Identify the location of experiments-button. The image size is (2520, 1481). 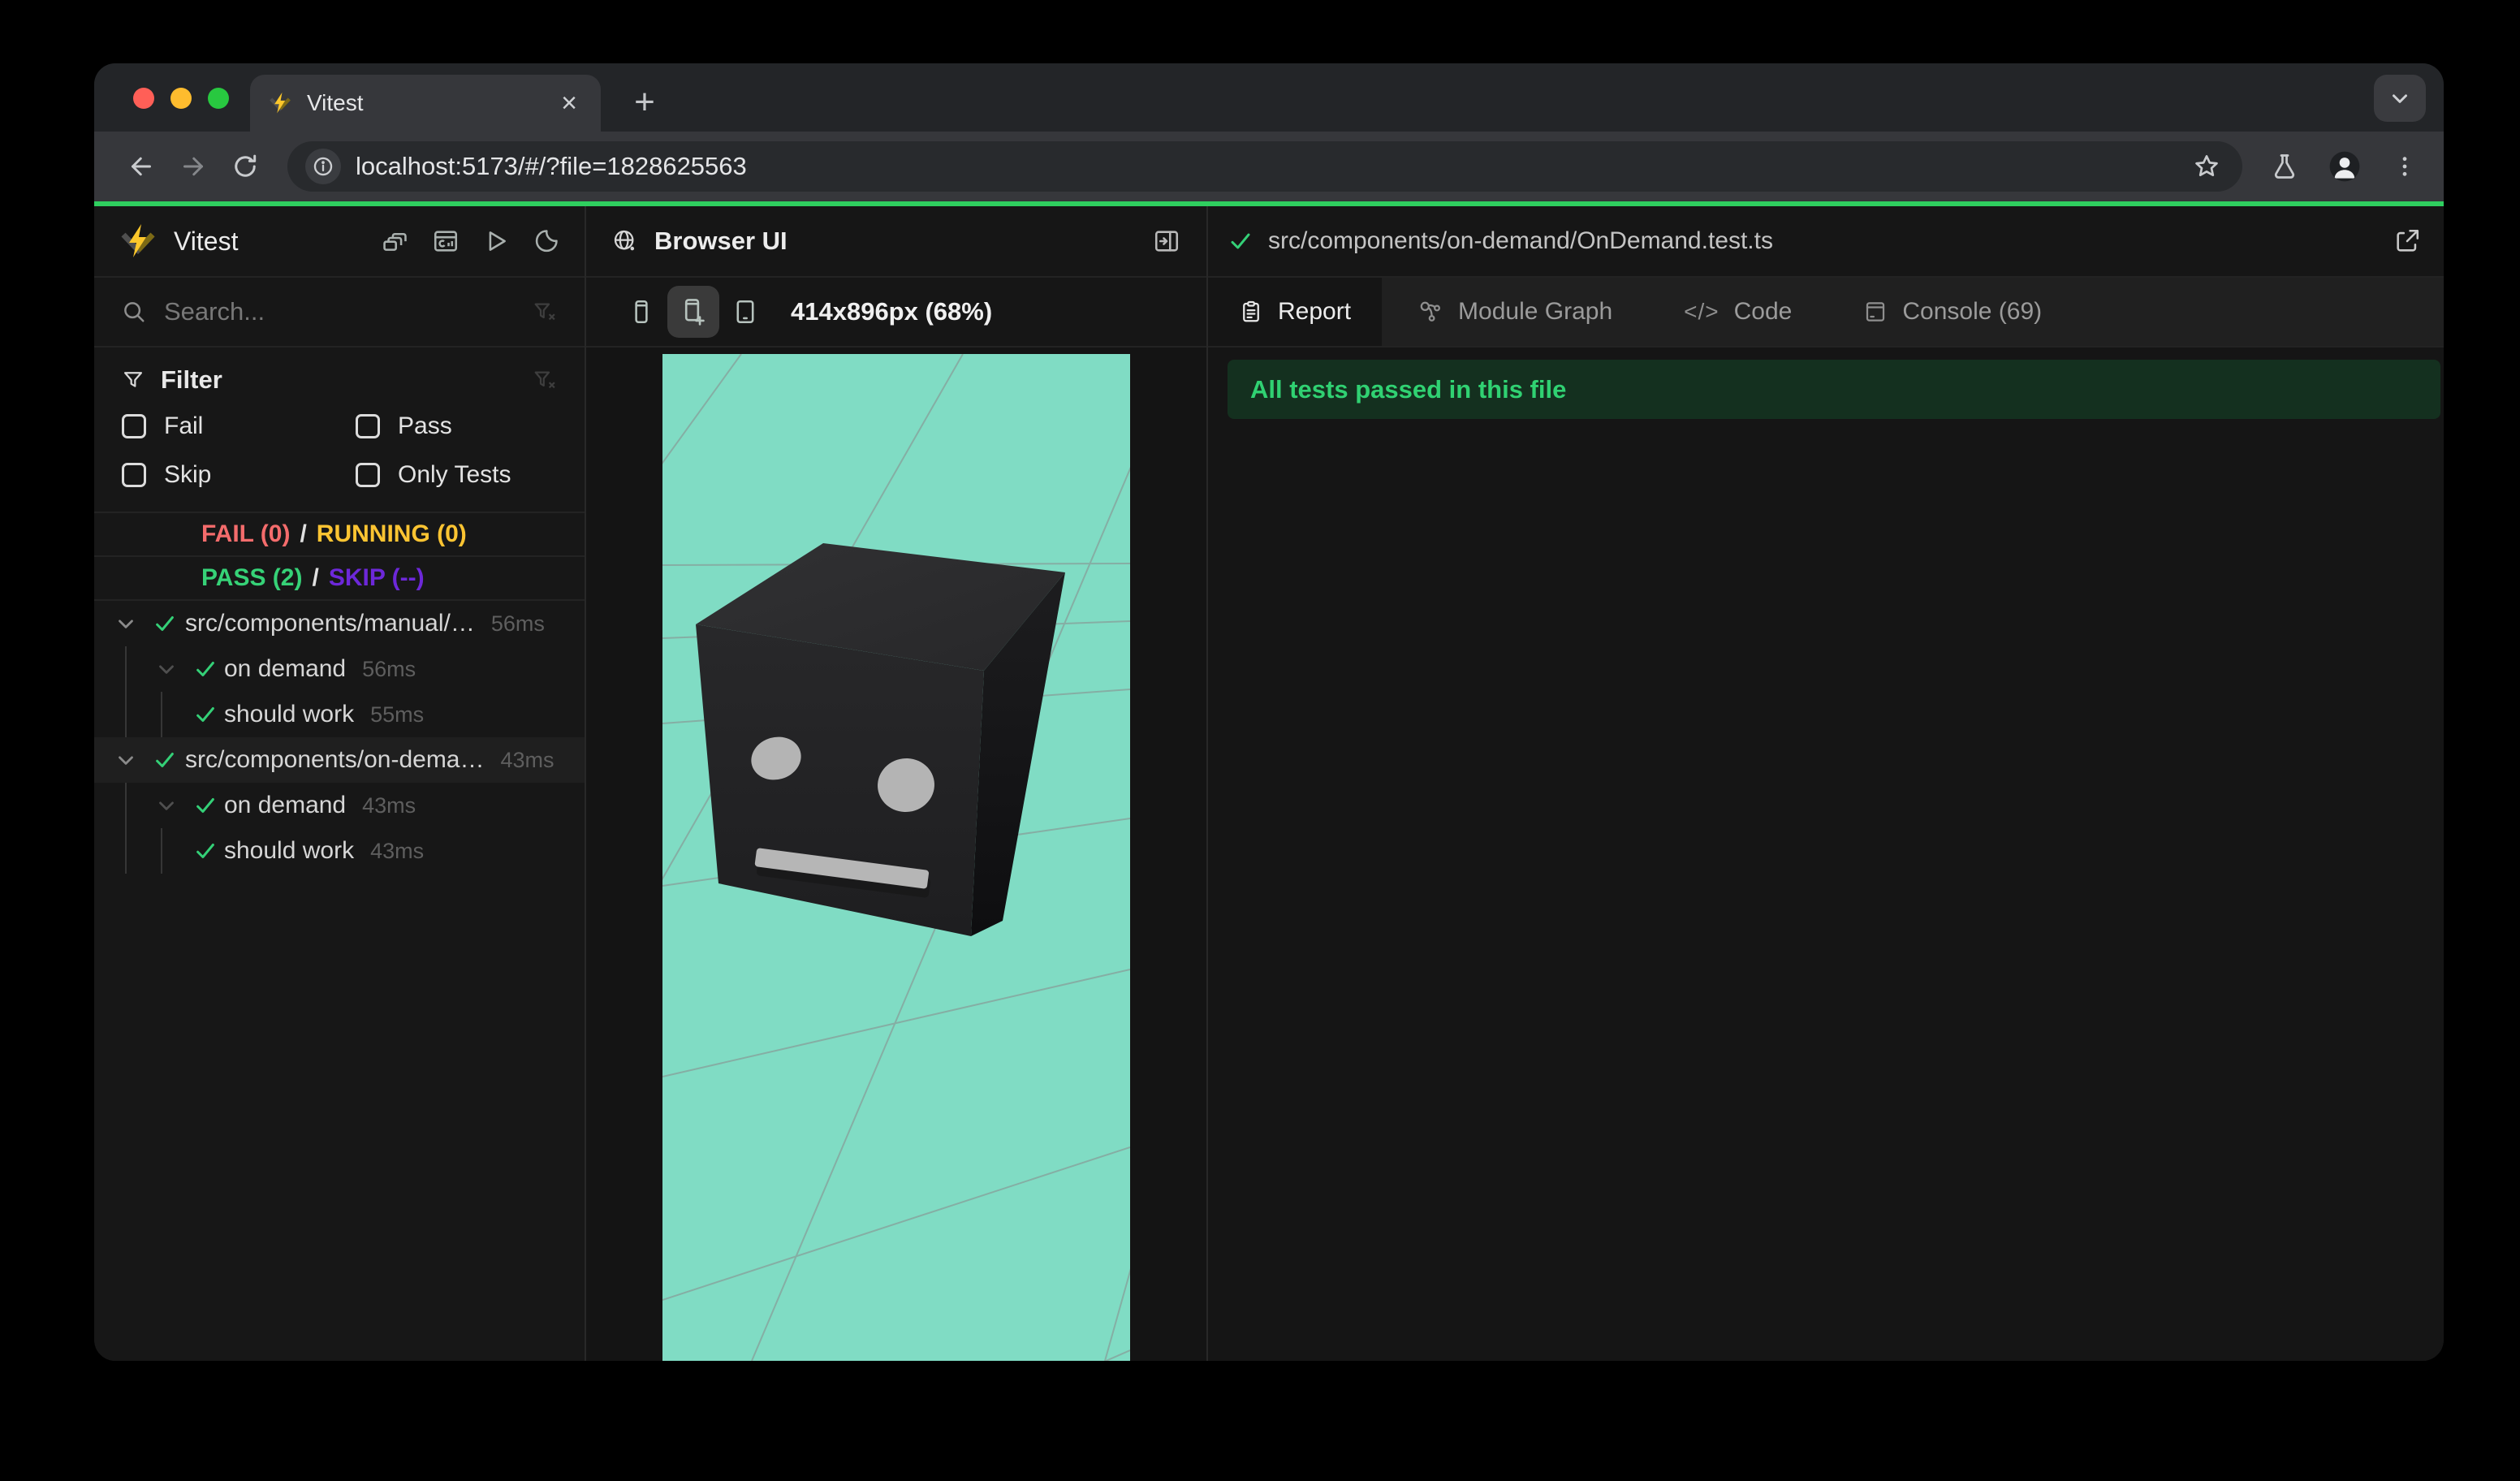
(2284, 166).